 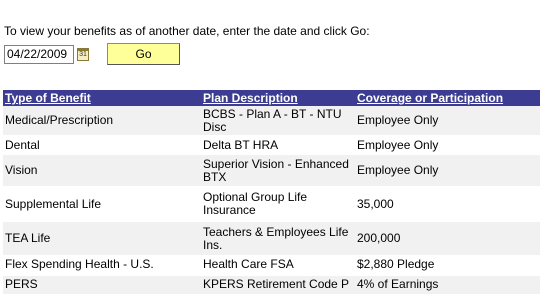 What do you see at coordinates (102, 284) in the screenshot?
I see `benefit-type-cell: PERS` at bounding box center [102, 284].